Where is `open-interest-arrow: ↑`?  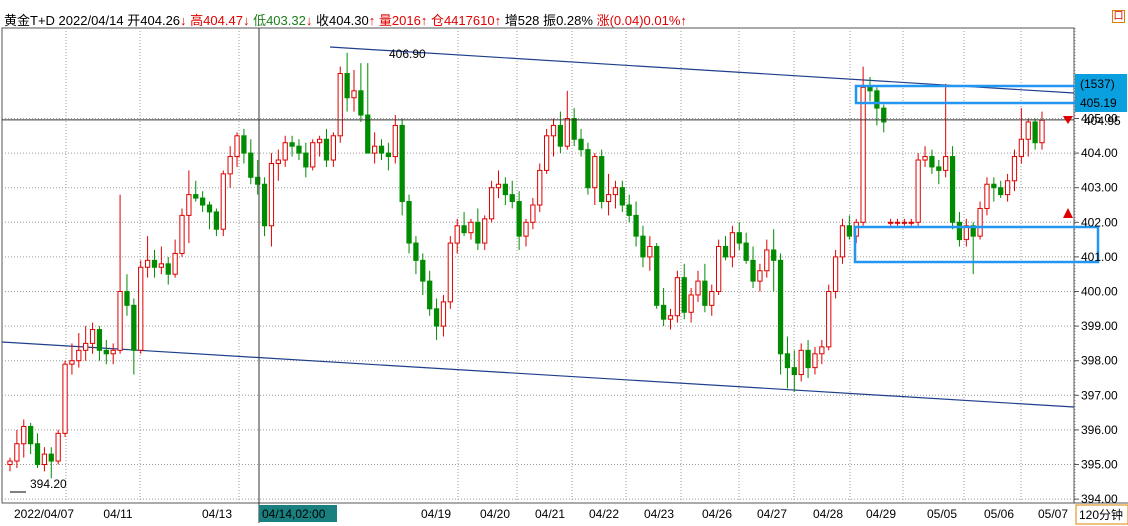 open-interest-arrow: ↑ is located at coordinates (498, 20).